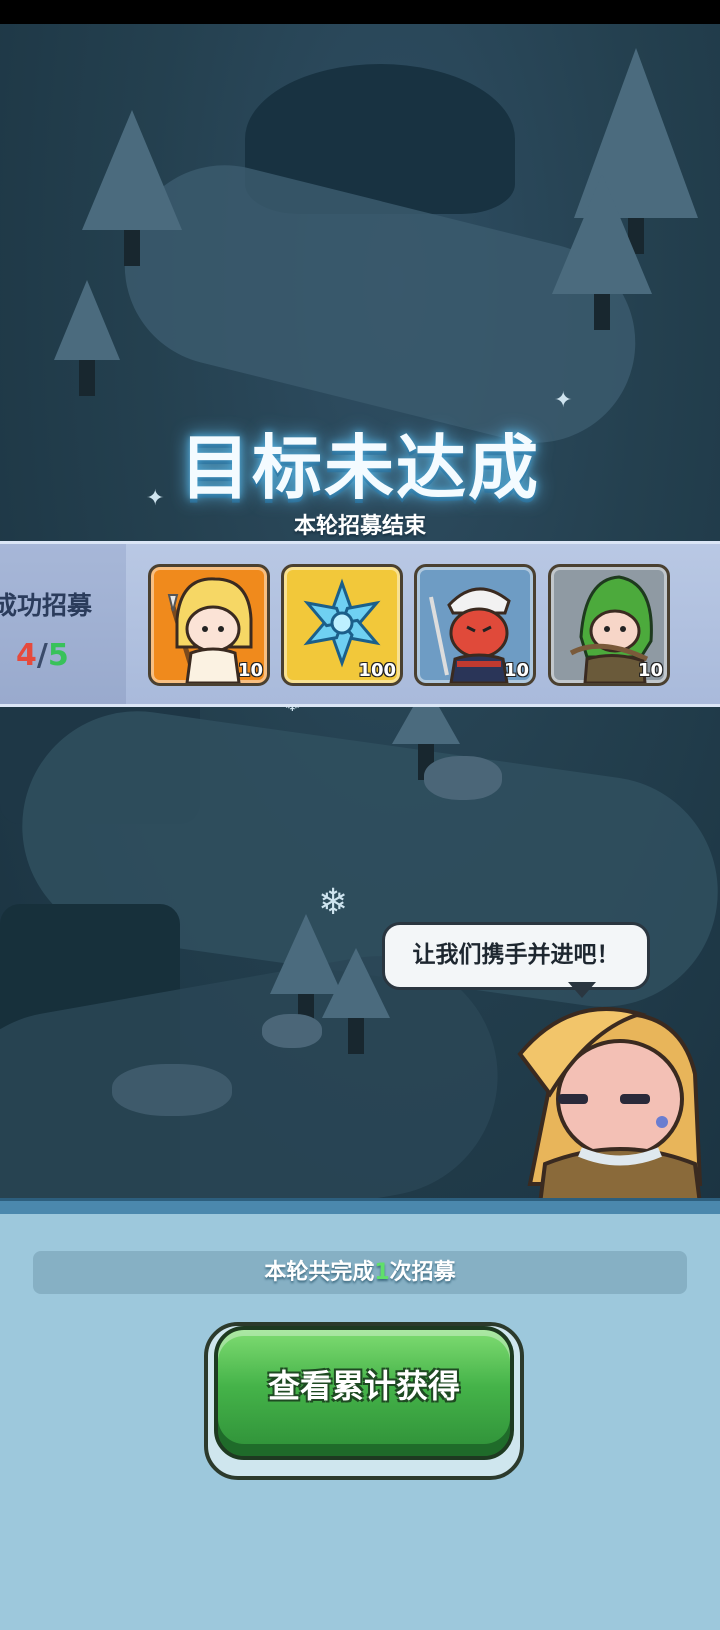 This screenshot has width=720, height=1630. What do you see at coordinates (563, 400) in the screenshot?
I see `snowflake-icon: ✦` at bounding box center [563, 400].